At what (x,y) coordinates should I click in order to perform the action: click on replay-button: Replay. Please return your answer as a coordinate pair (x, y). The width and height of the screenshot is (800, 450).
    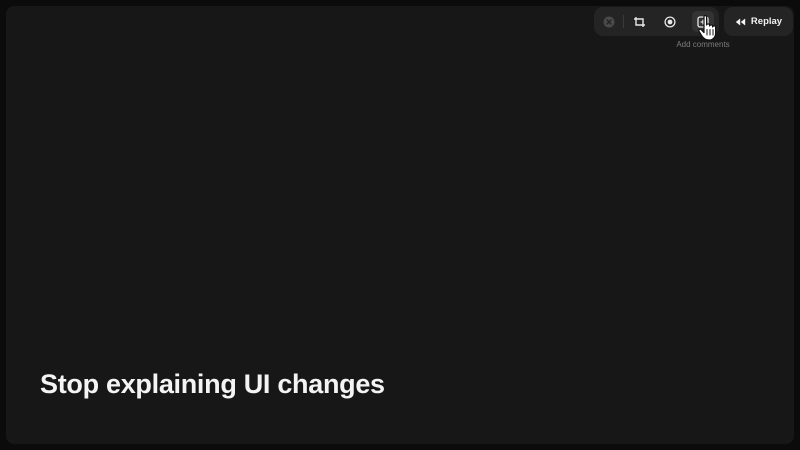
    Looking at the image, I should click on (758, 21).